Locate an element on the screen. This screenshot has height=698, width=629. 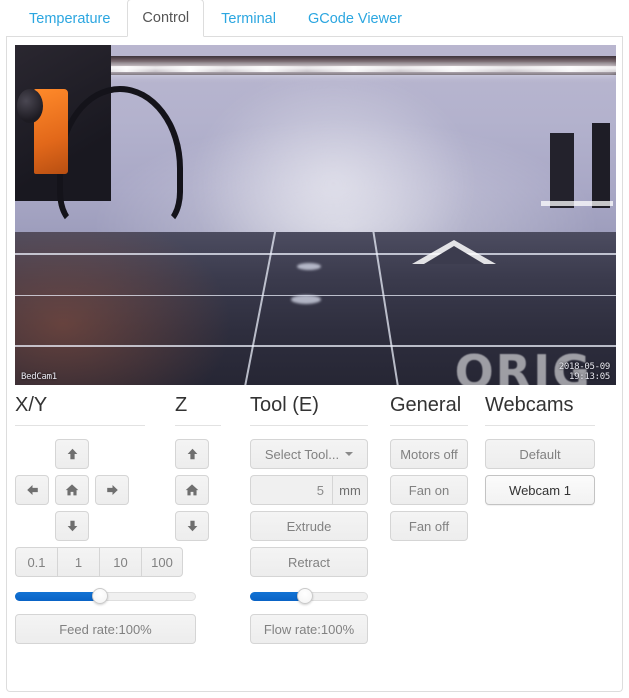
feedrate-slider-fill is located at coordinates (58, 596).